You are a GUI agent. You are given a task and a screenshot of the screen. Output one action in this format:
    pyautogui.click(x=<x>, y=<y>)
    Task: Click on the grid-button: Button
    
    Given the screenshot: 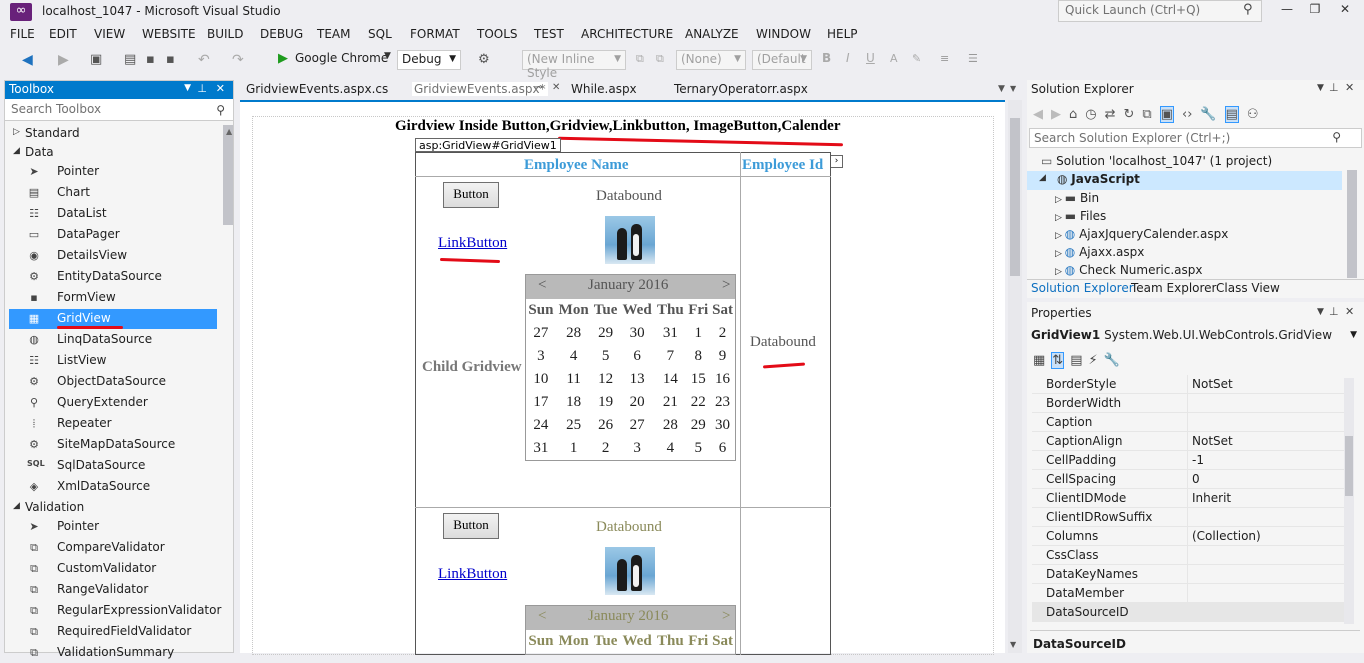 What is the action you would take?
    pyautogui.click(x=471, y=195)
    